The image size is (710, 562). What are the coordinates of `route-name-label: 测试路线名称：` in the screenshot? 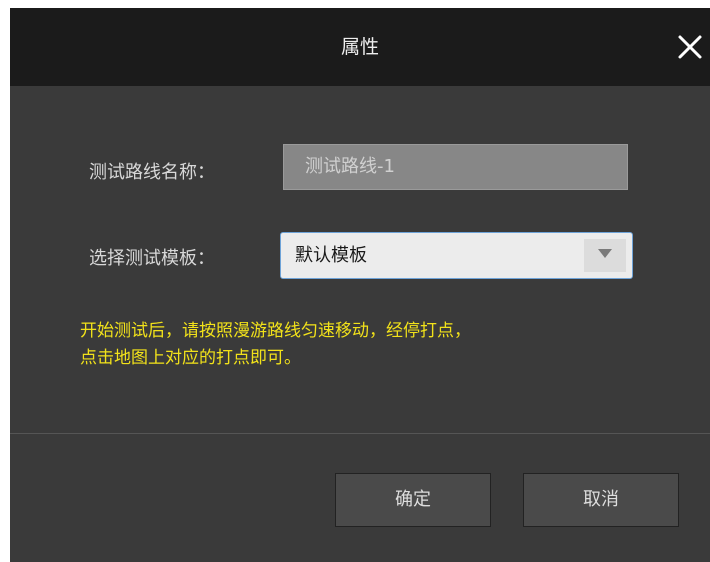 It's located at (152, 172).